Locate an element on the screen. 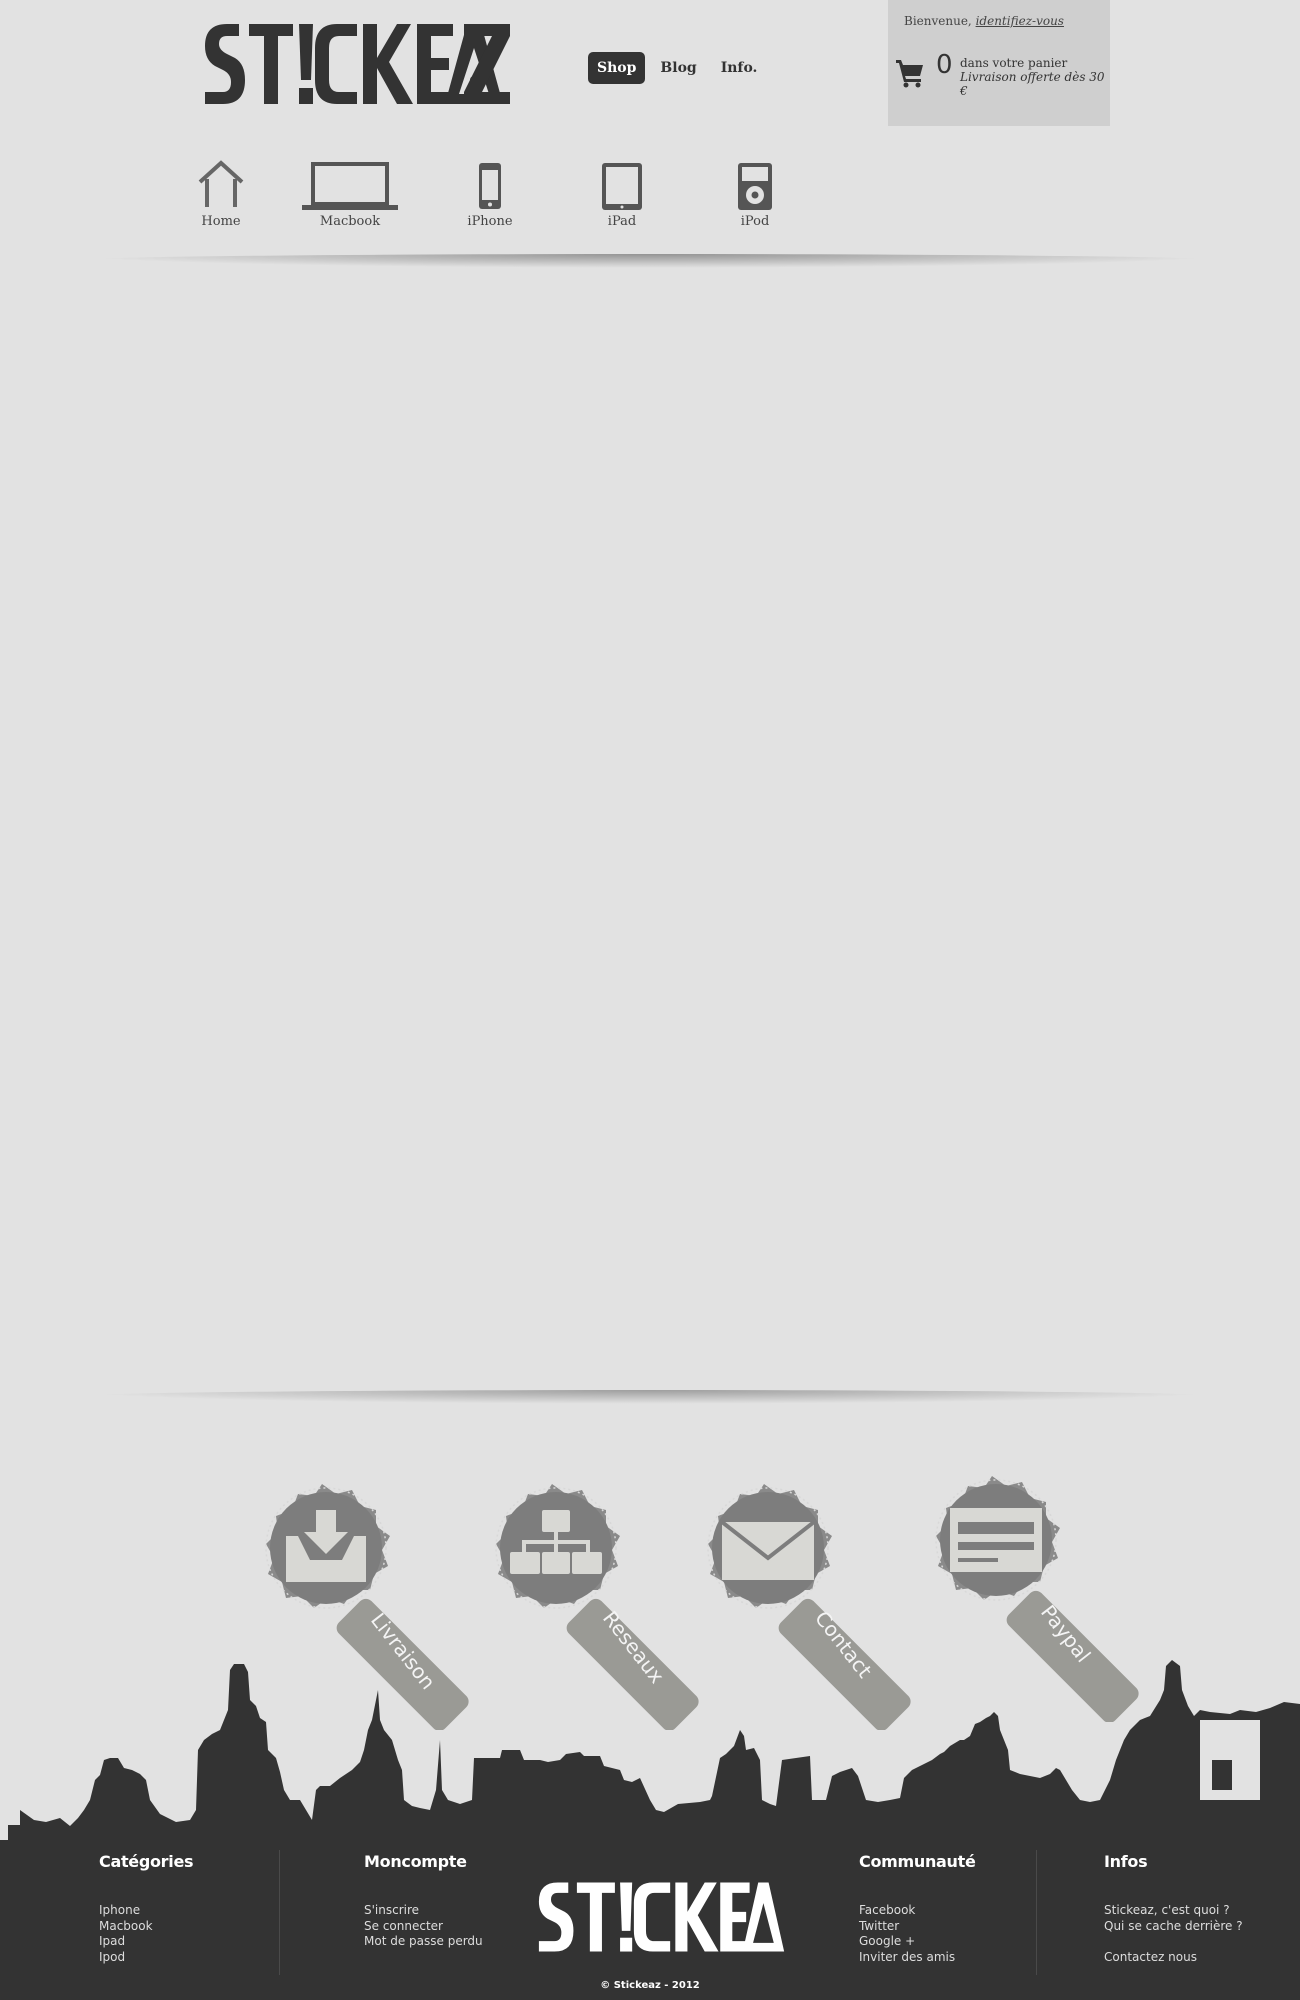 This screenshot has width=1300, height=2000. device-item-iphone: iPhone is located at coordinates (490, 194).